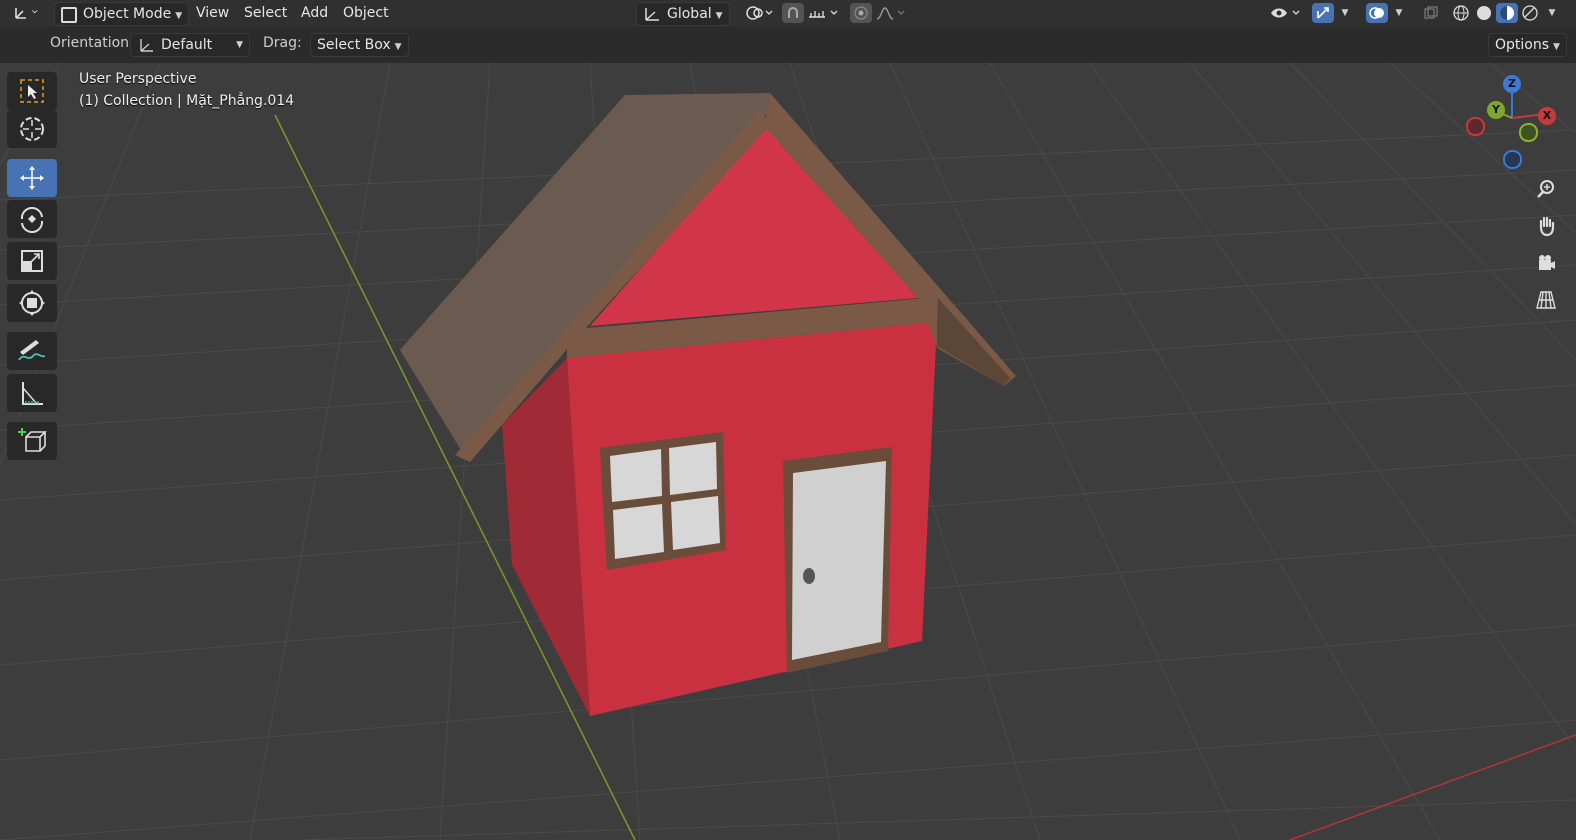  I want to click on wireframe-sphere-icon, so click(1461, 13).